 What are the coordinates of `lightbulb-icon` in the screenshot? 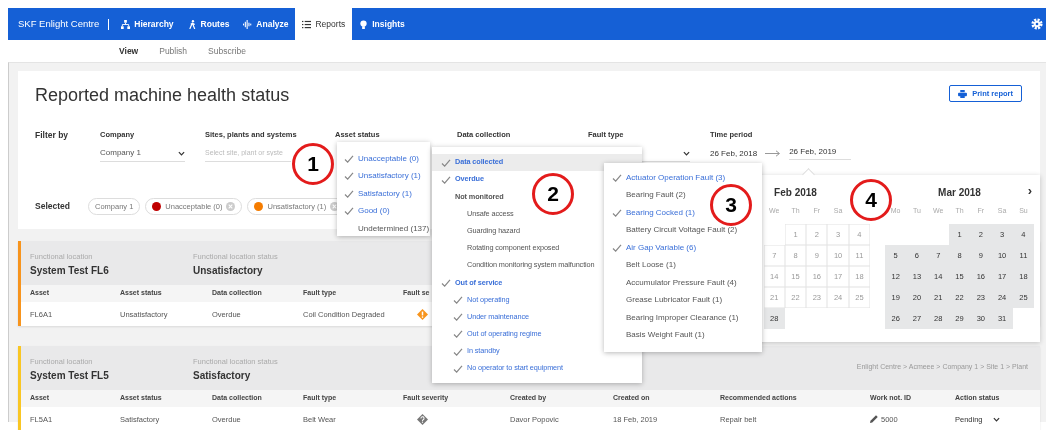 It's located at (364, 24).